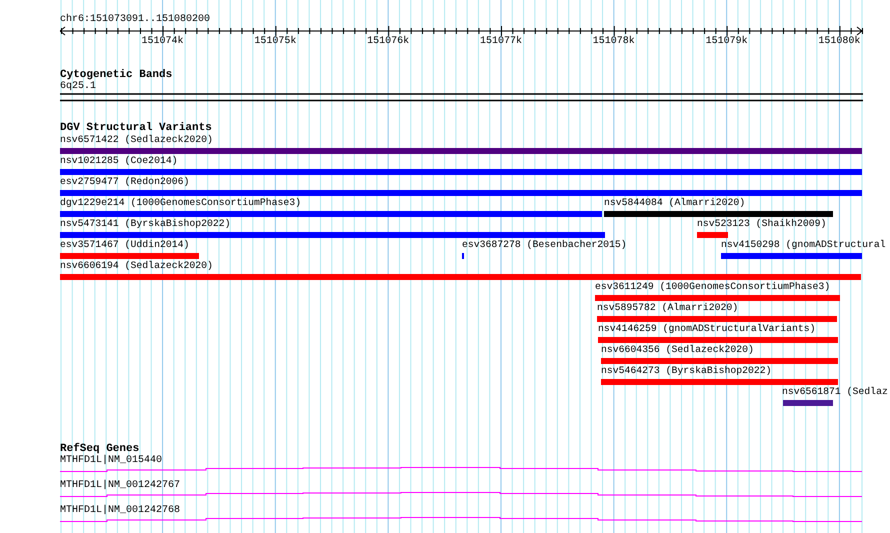 The image size is (890, 533). Describe the element at coordinates (116, 75) in the screenshot. I see `track-title: Cytogenetic Bands` at that location.